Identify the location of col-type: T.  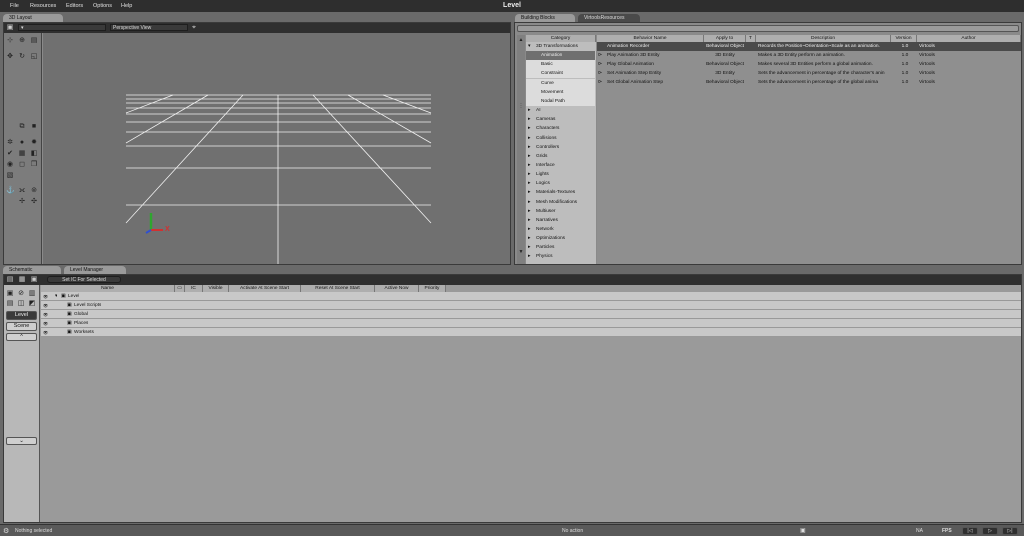
(751, 38).